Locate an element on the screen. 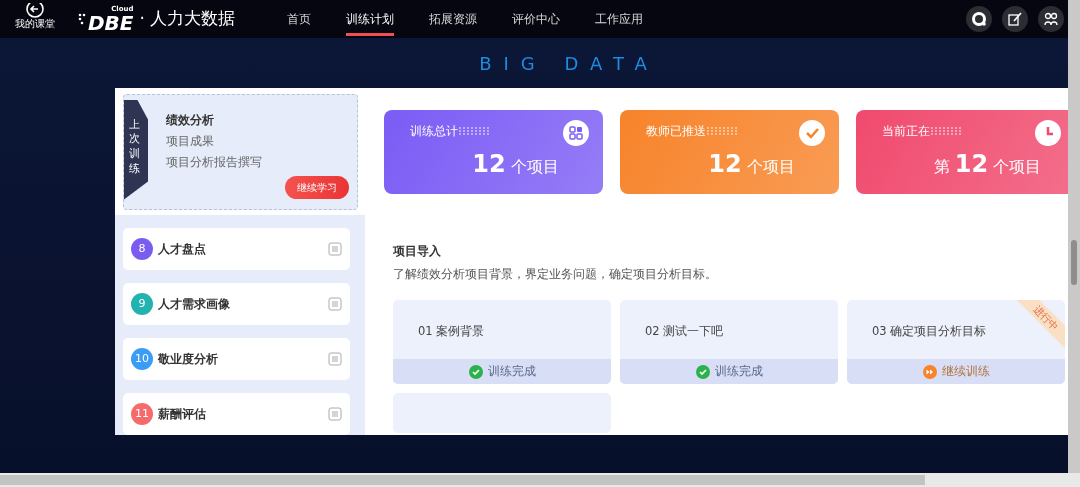 The width and height of the screenshot is (1080, 487). task-title: 02 测试一下吧 is located at coordinates (684, 331).